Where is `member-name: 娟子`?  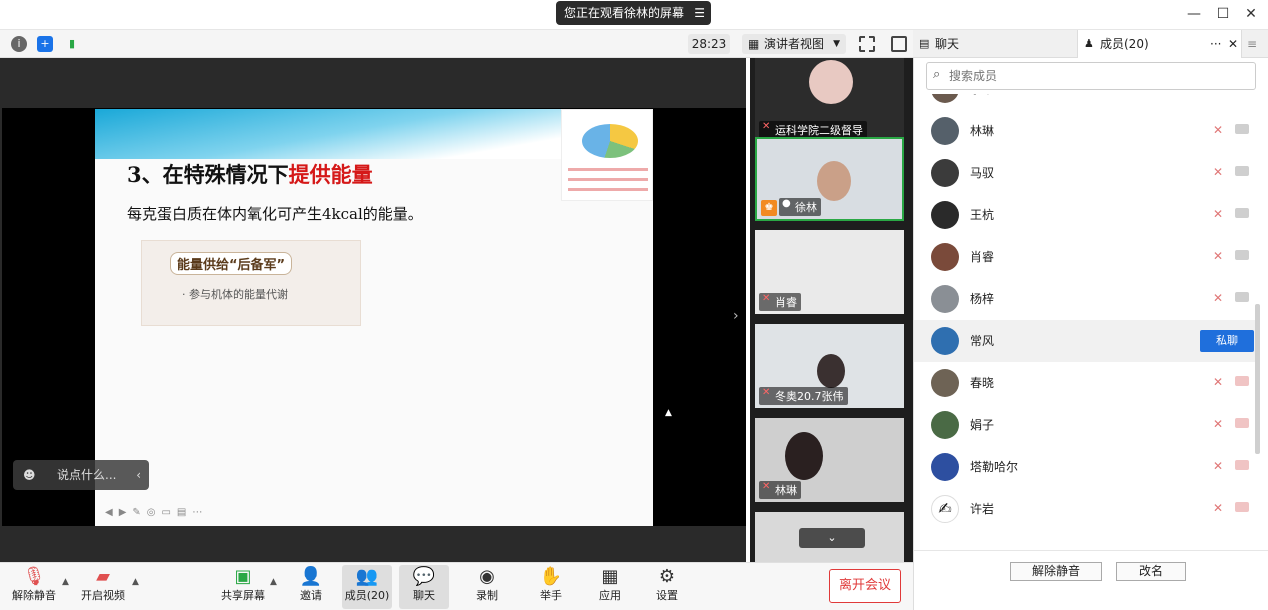 member-name: 娟子 is located at coordinates (982, 425).